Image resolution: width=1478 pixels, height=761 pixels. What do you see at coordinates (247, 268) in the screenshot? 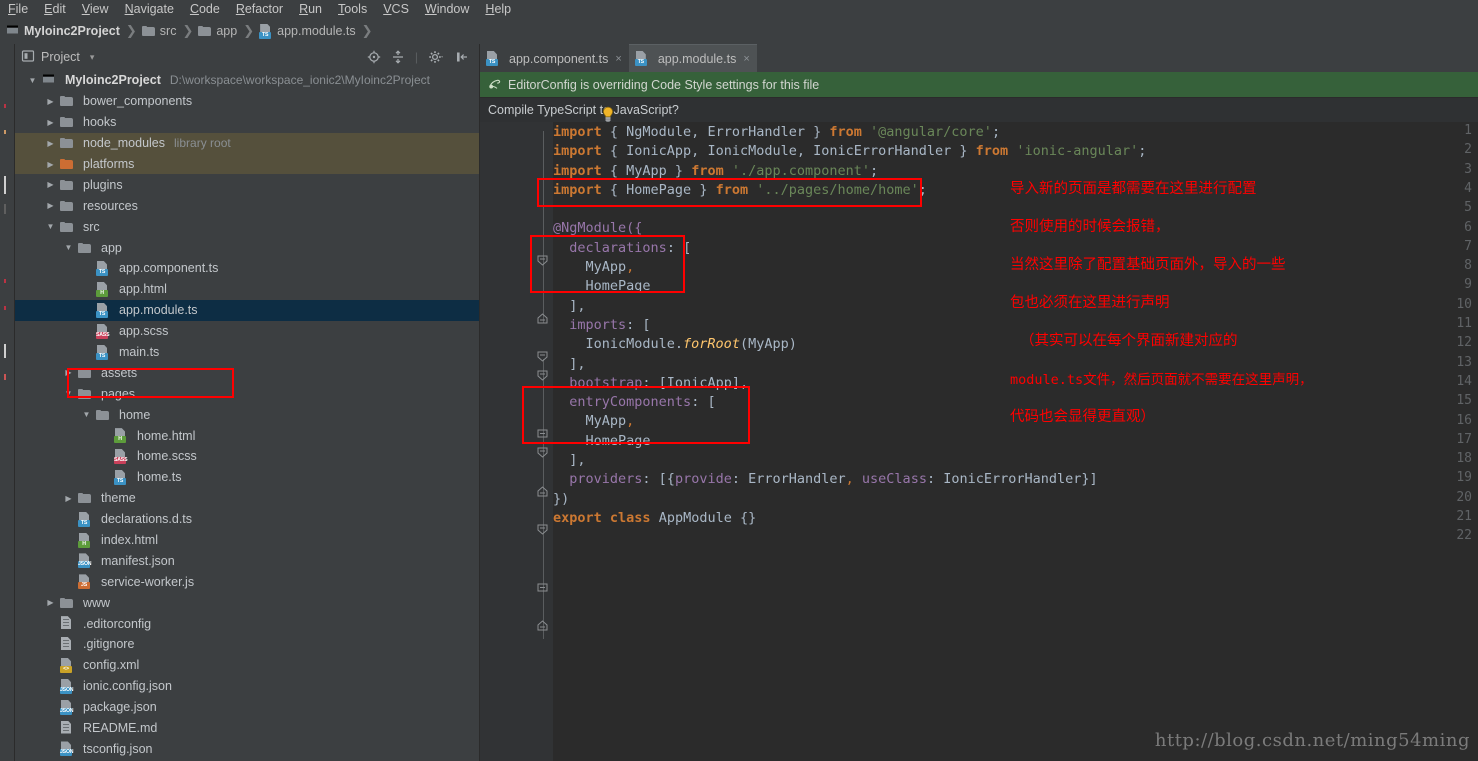
I see `tree-row-app-component-ts: TS app.component.ts` at bounding box center [247, 268].